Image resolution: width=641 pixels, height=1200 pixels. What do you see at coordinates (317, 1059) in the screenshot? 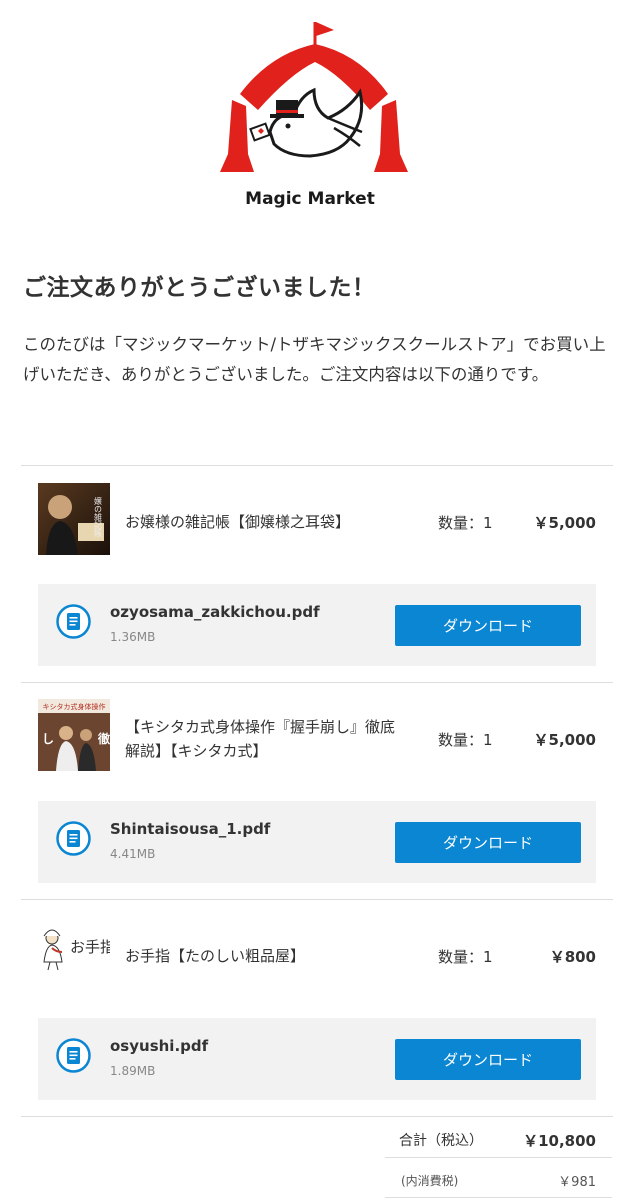
I see `file-download-box: osyushi.pdf 1.89MB ダウンロード` at bounding box center [317, 1059].